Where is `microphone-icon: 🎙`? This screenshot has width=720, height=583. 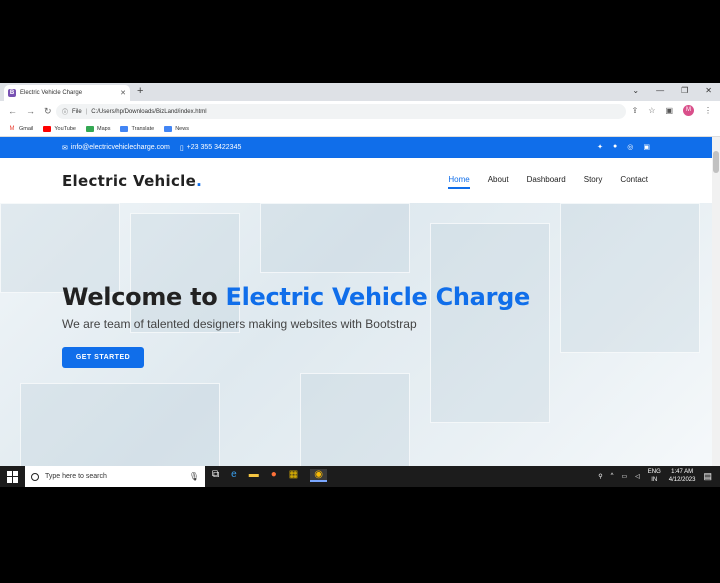 microphone-icon: 🎙 is located at coordinates (194, 476).